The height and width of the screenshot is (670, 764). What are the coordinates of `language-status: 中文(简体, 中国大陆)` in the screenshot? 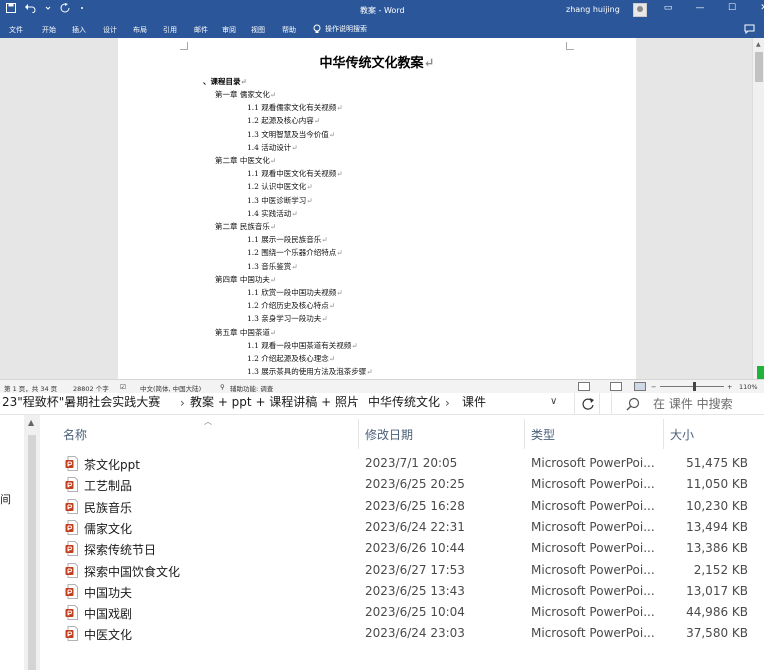 It's located at (170, 388).